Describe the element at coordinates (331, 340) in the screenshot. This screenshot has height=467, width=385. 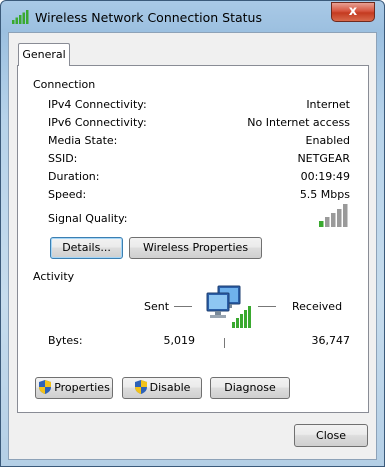
I see `bytes-received-value: 36,747` at that location.